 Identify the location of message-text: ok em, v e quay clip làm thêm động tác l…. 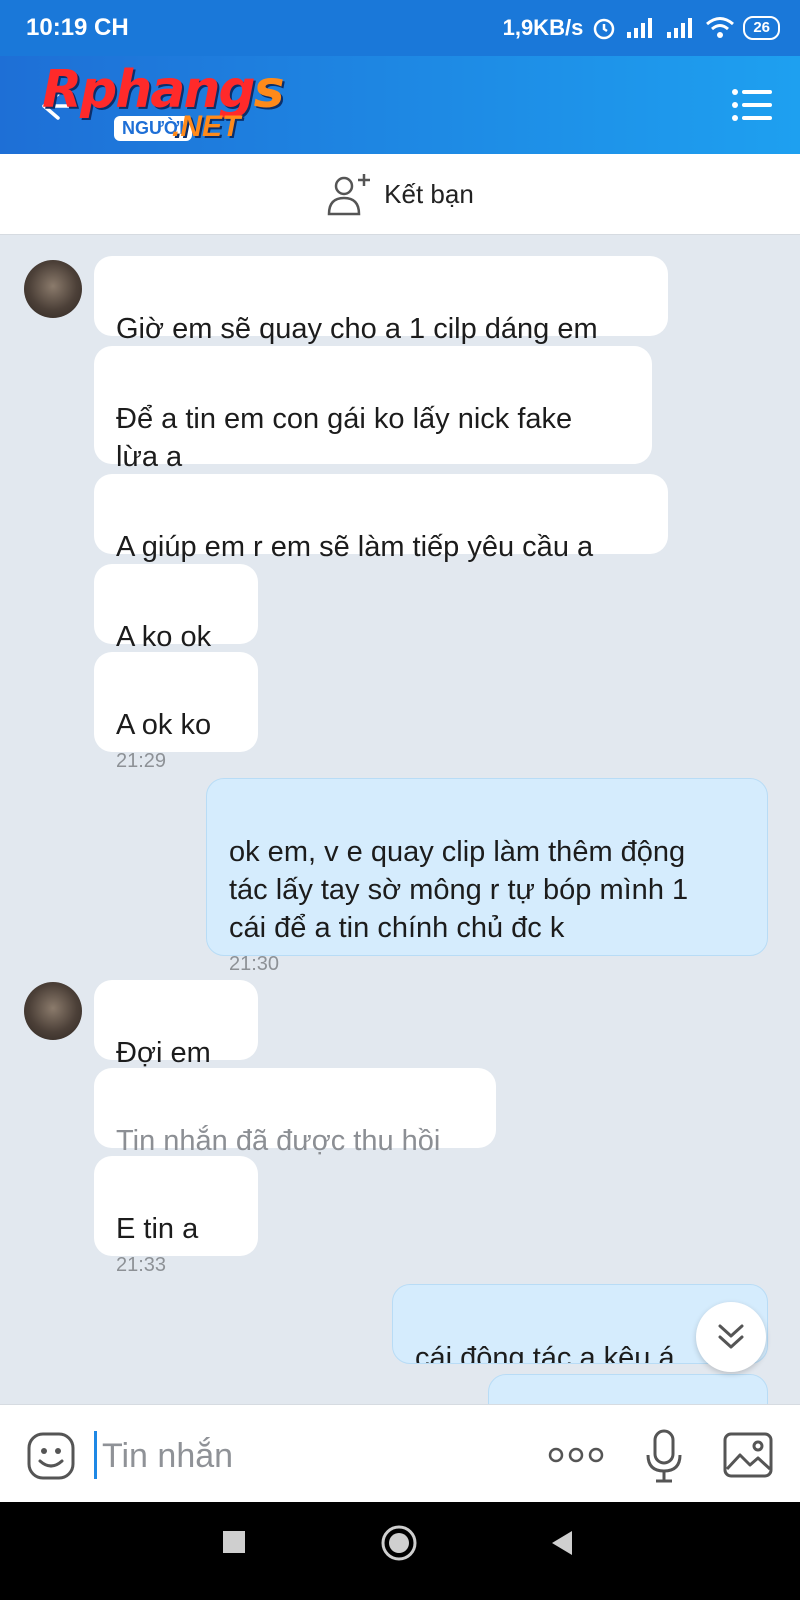
(459, 890).